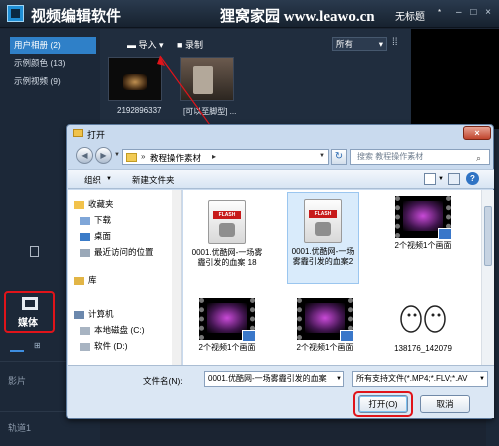 The width and height of the screenshot is (499, 446). What do you see at coordinates (454, 179) in the screenshot?
I see `preview-pane-icon` at bounding box center [454, 179].